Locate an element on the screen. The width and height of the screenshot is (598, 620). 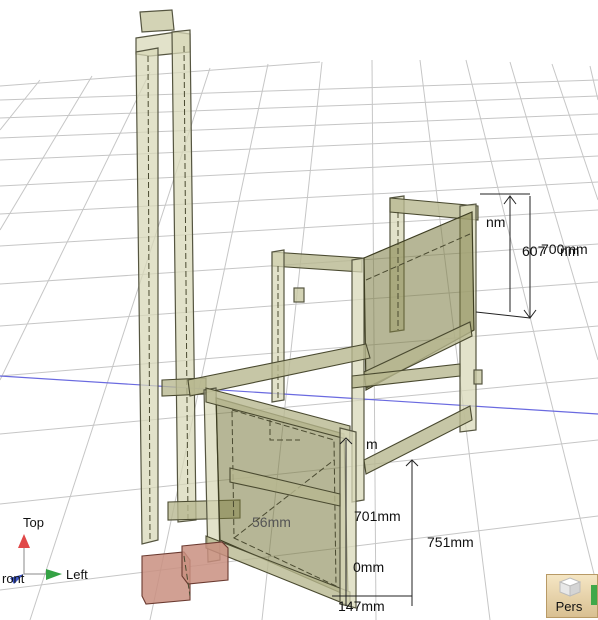
left-axis-label: Left is located at coordinates (77, 574).